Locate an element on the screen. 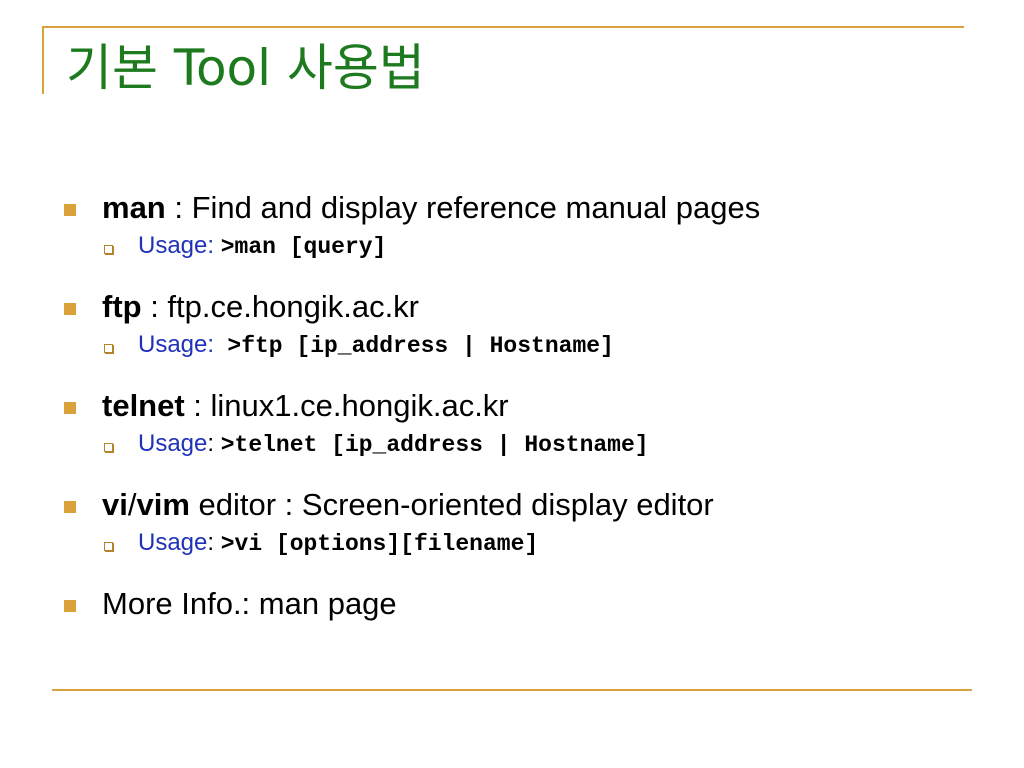  usage-command: >ftp [ip_address | Hostname] is located at coordinates (420, 346).